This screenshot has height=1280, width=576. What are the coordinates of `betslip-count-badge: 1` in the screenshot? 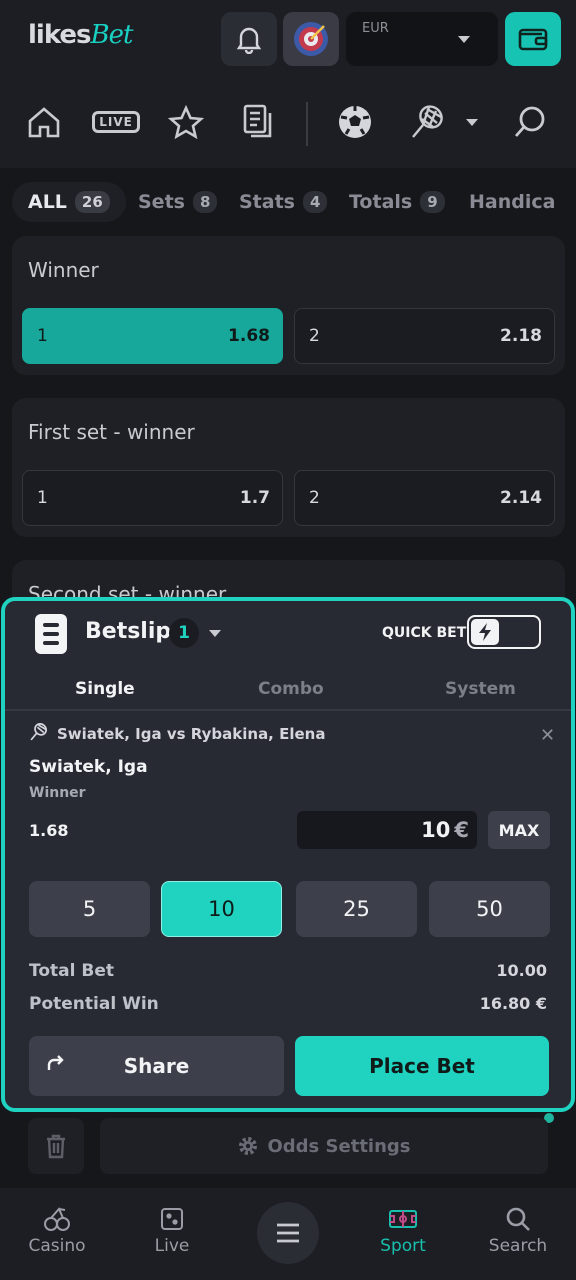 It's located at (184, 633).